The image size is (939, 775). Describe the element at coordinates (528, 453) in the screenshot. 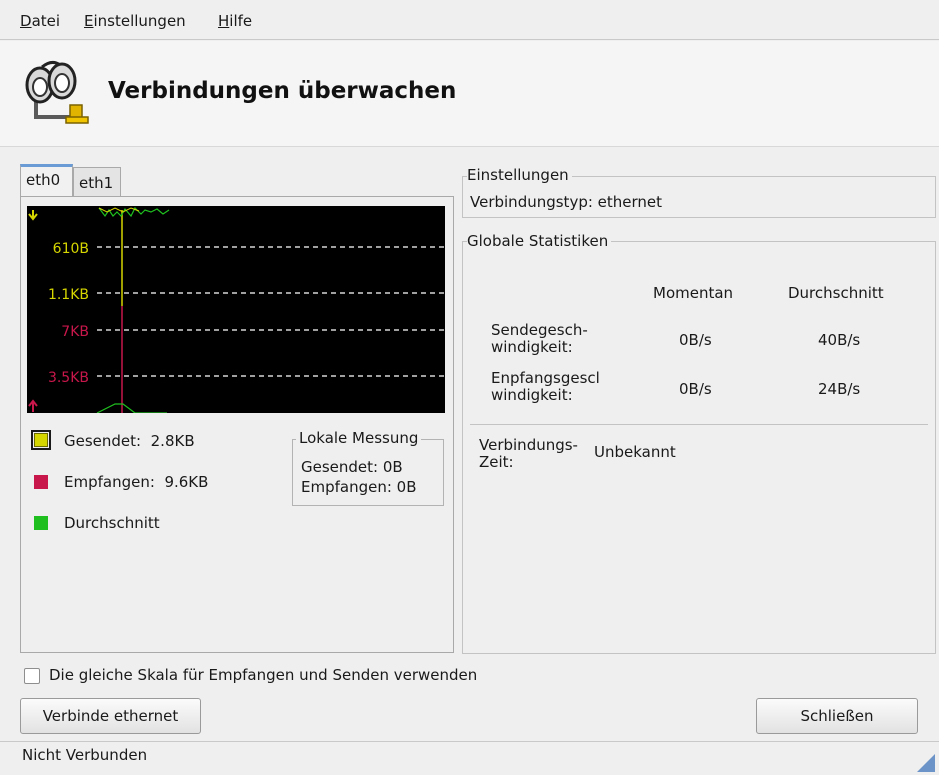

I see `connection-time-label: Verbindungs- Zeit:` at that location.